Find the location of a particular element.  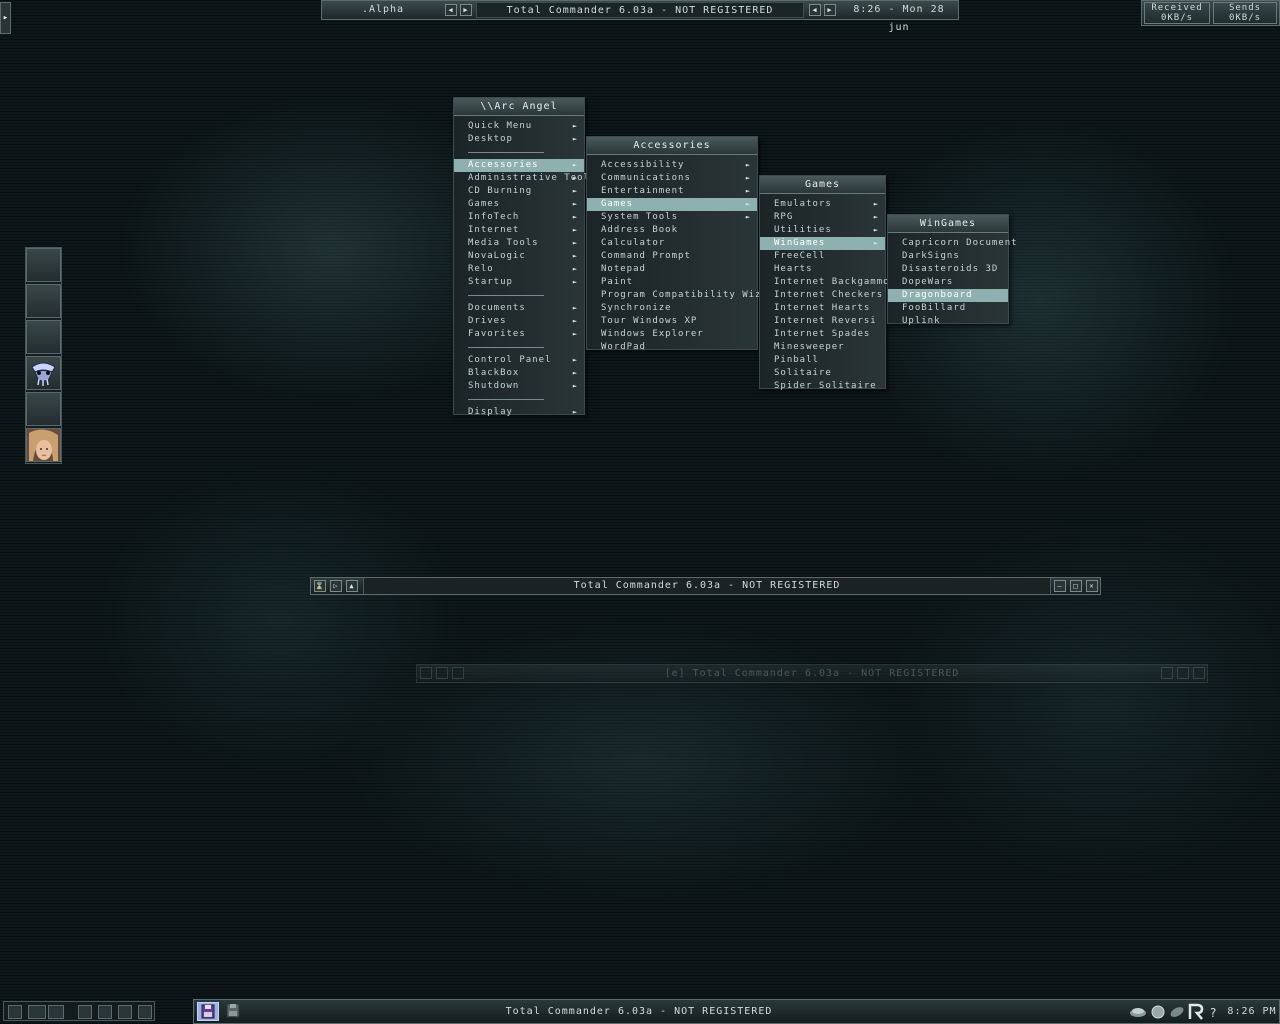

menu-item-dragonboard: Dragonboard is located at coordinates (948, 295).